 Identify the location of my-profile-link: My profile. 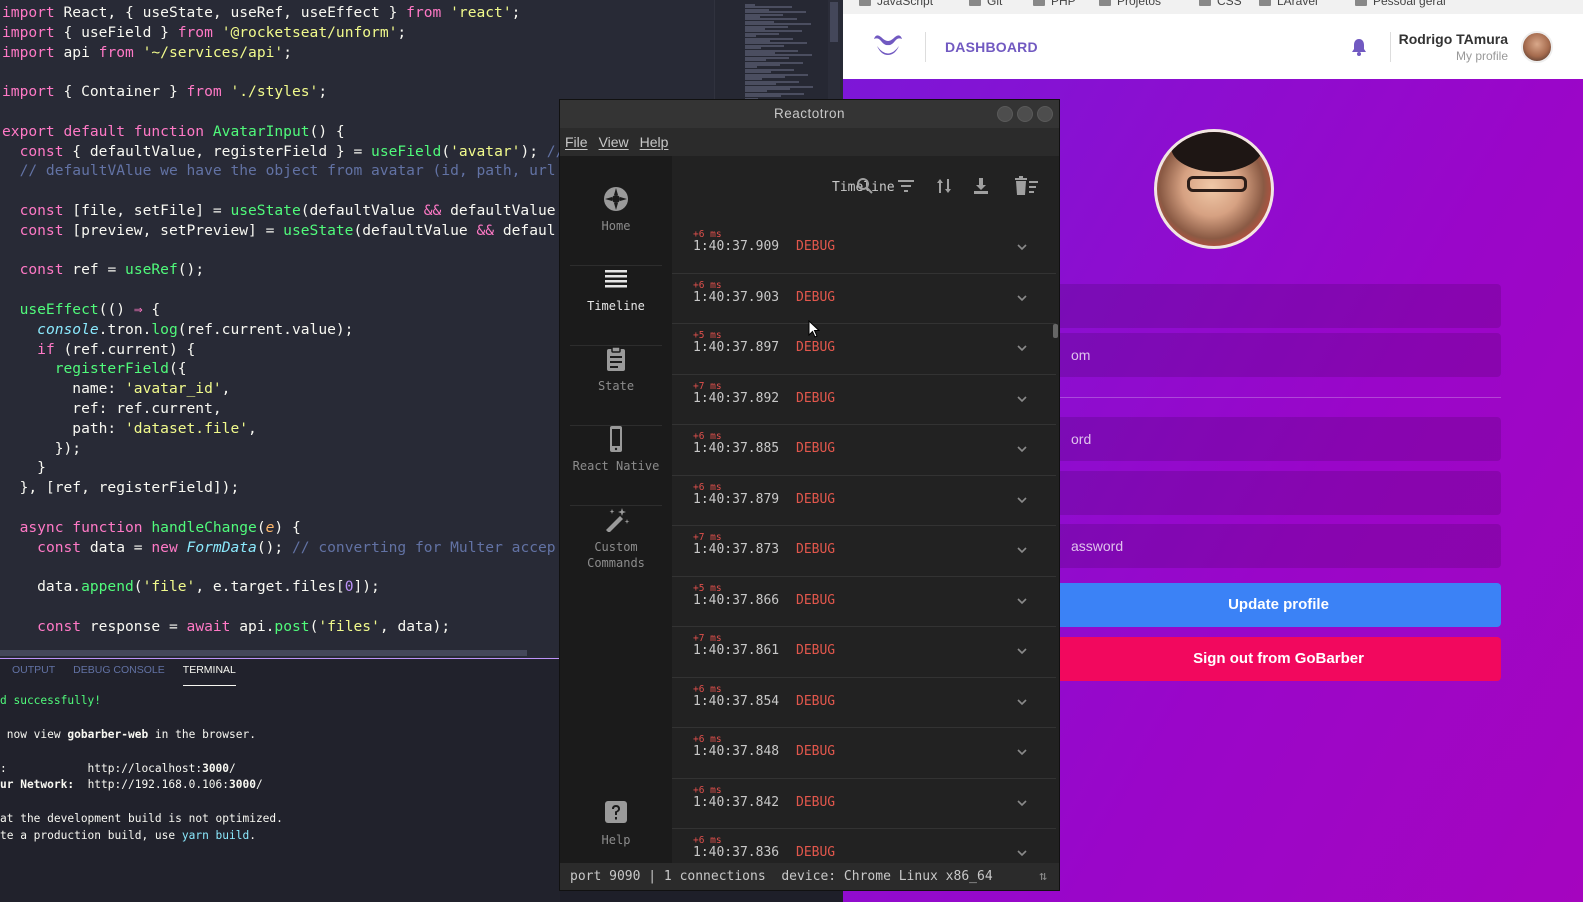
(1482, 56).